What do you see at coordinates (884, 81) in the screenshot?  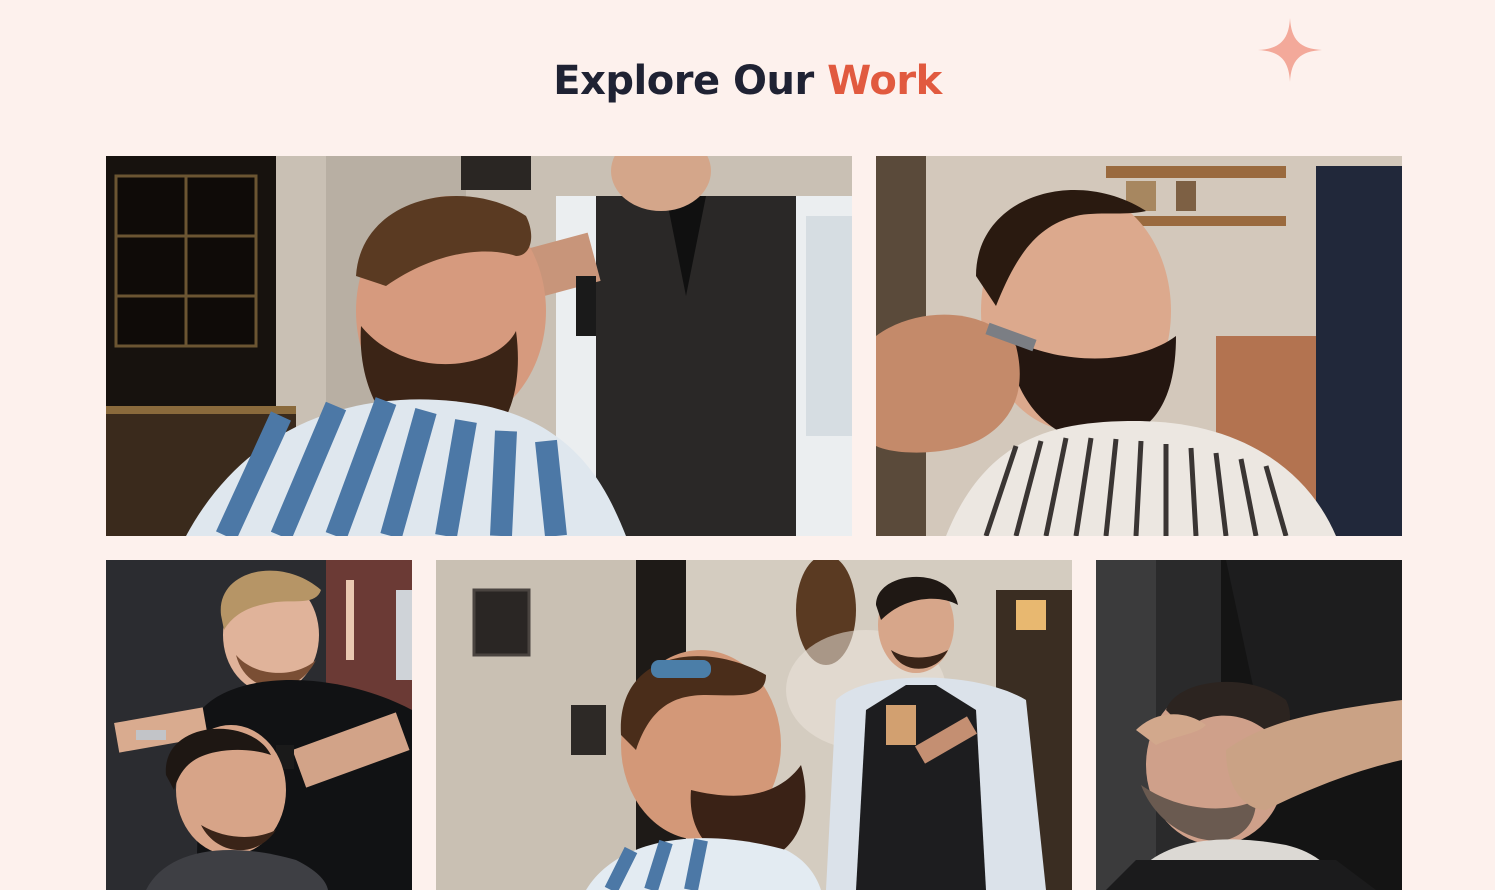 I see `title-accent-text: Work` at bounding box center [884, 81].